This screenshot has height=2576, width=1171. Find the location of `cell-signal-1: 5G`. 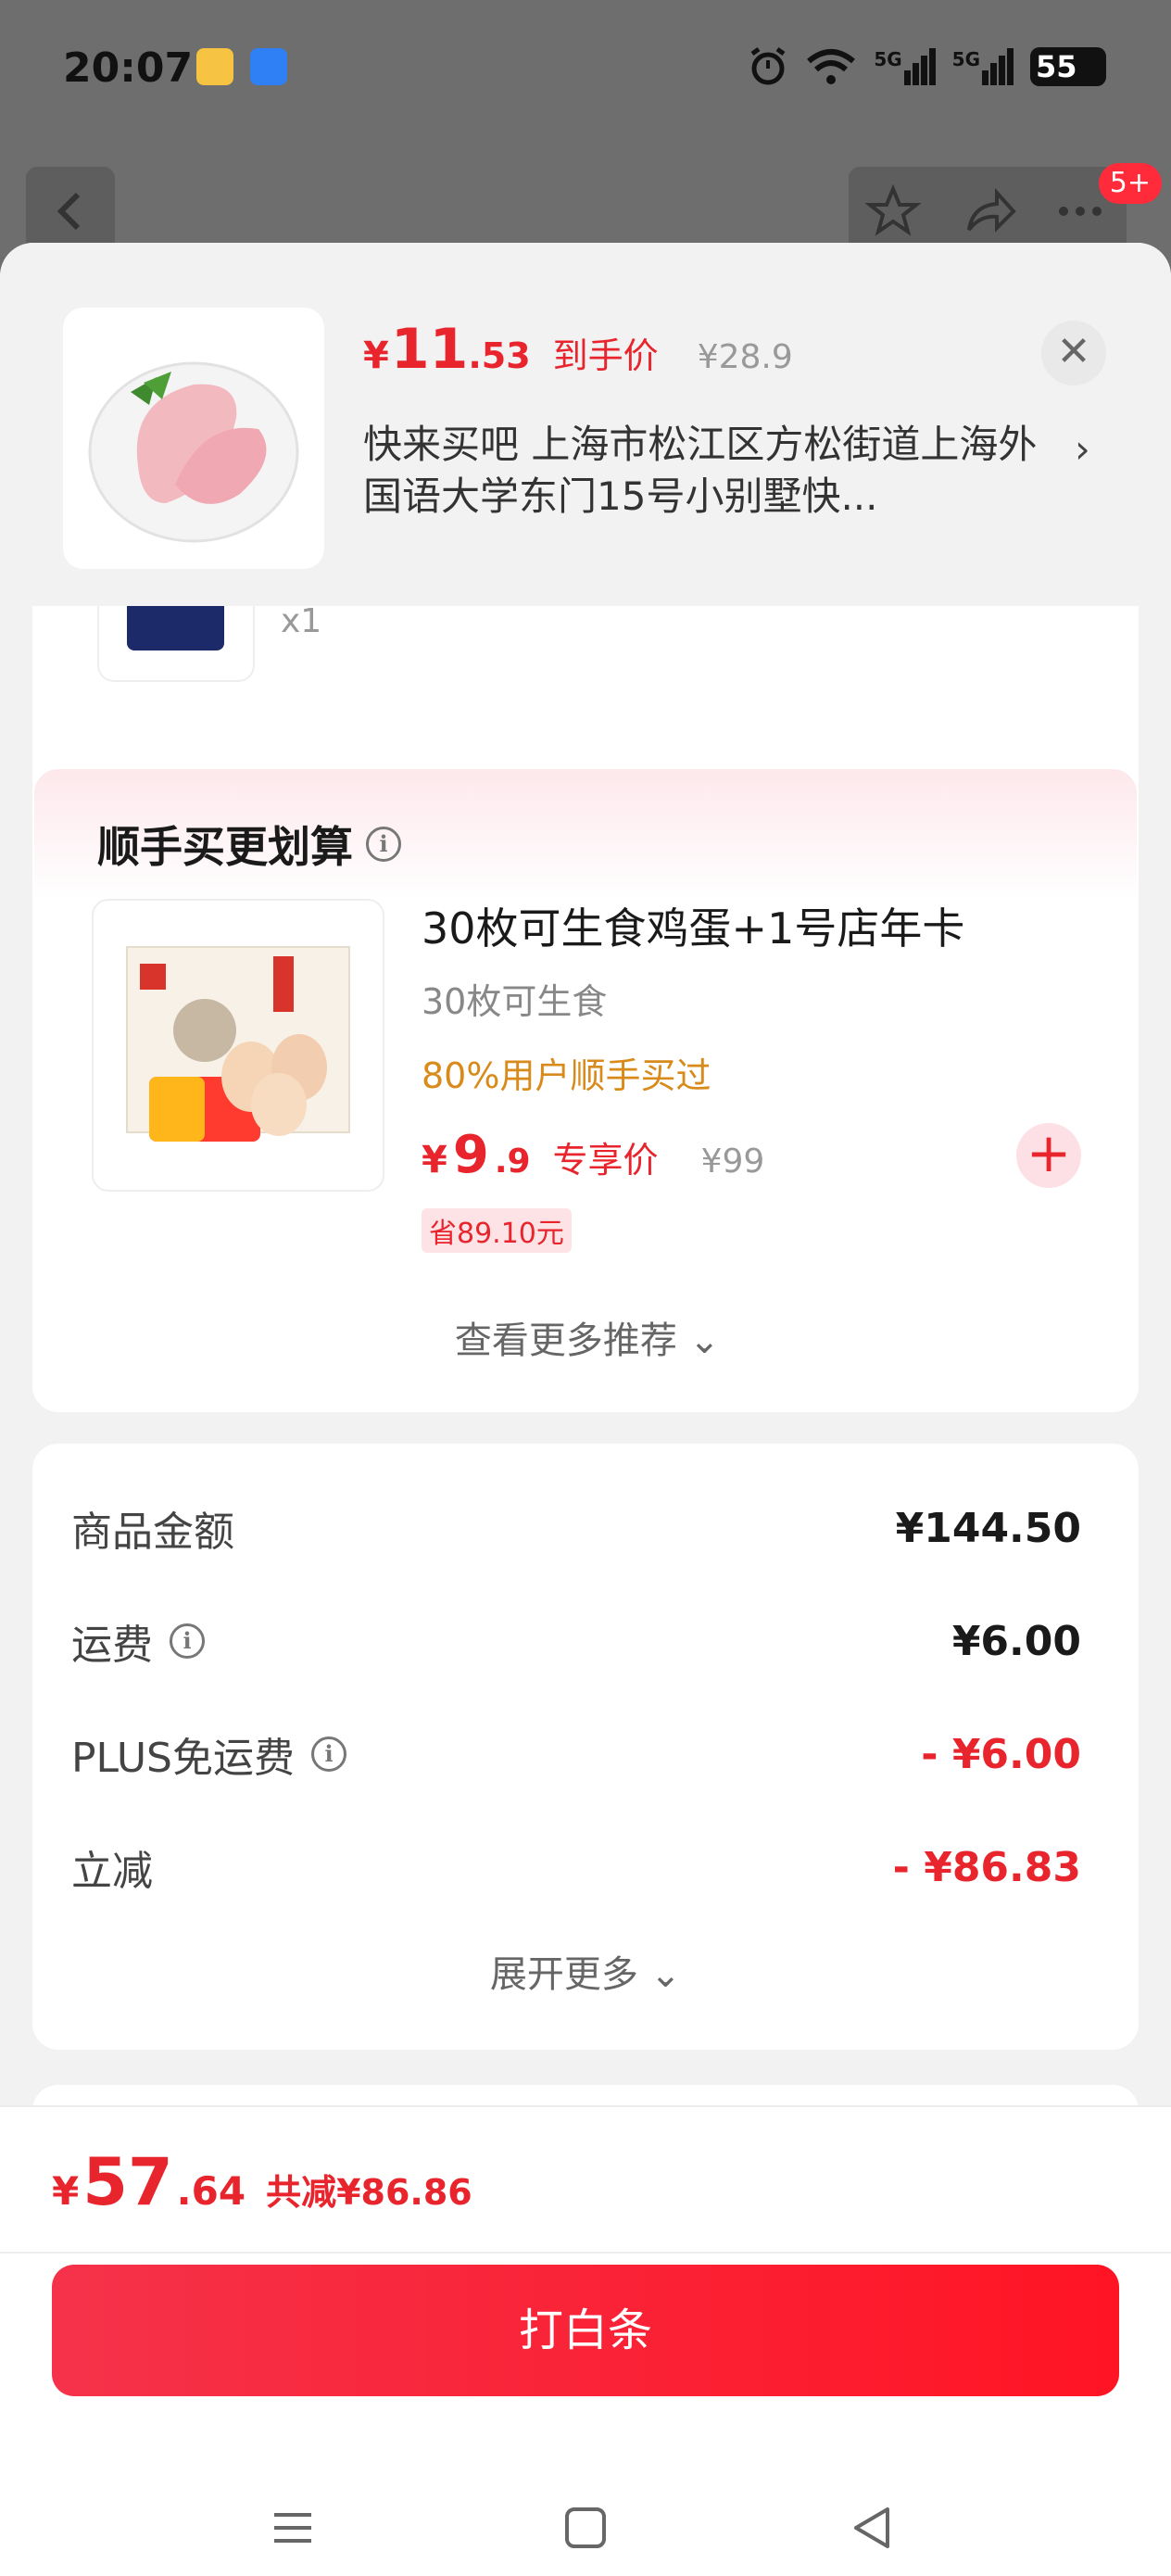

cell-signal-1: 5G is located at coordinates (905, 66).